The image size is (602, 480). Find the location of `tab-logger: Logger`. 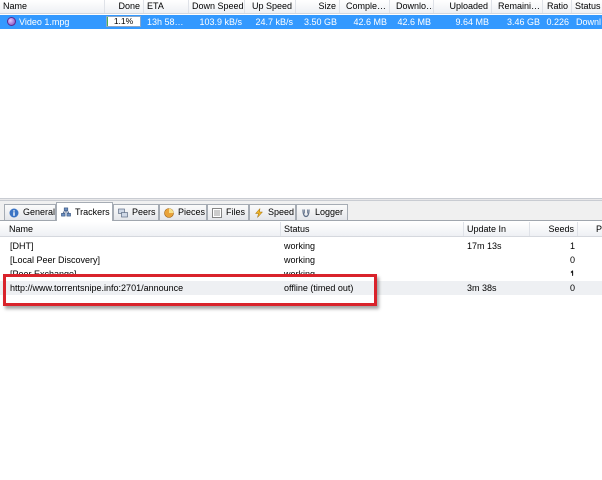

tab-logger: Logger is located at coordinates (322, 212).